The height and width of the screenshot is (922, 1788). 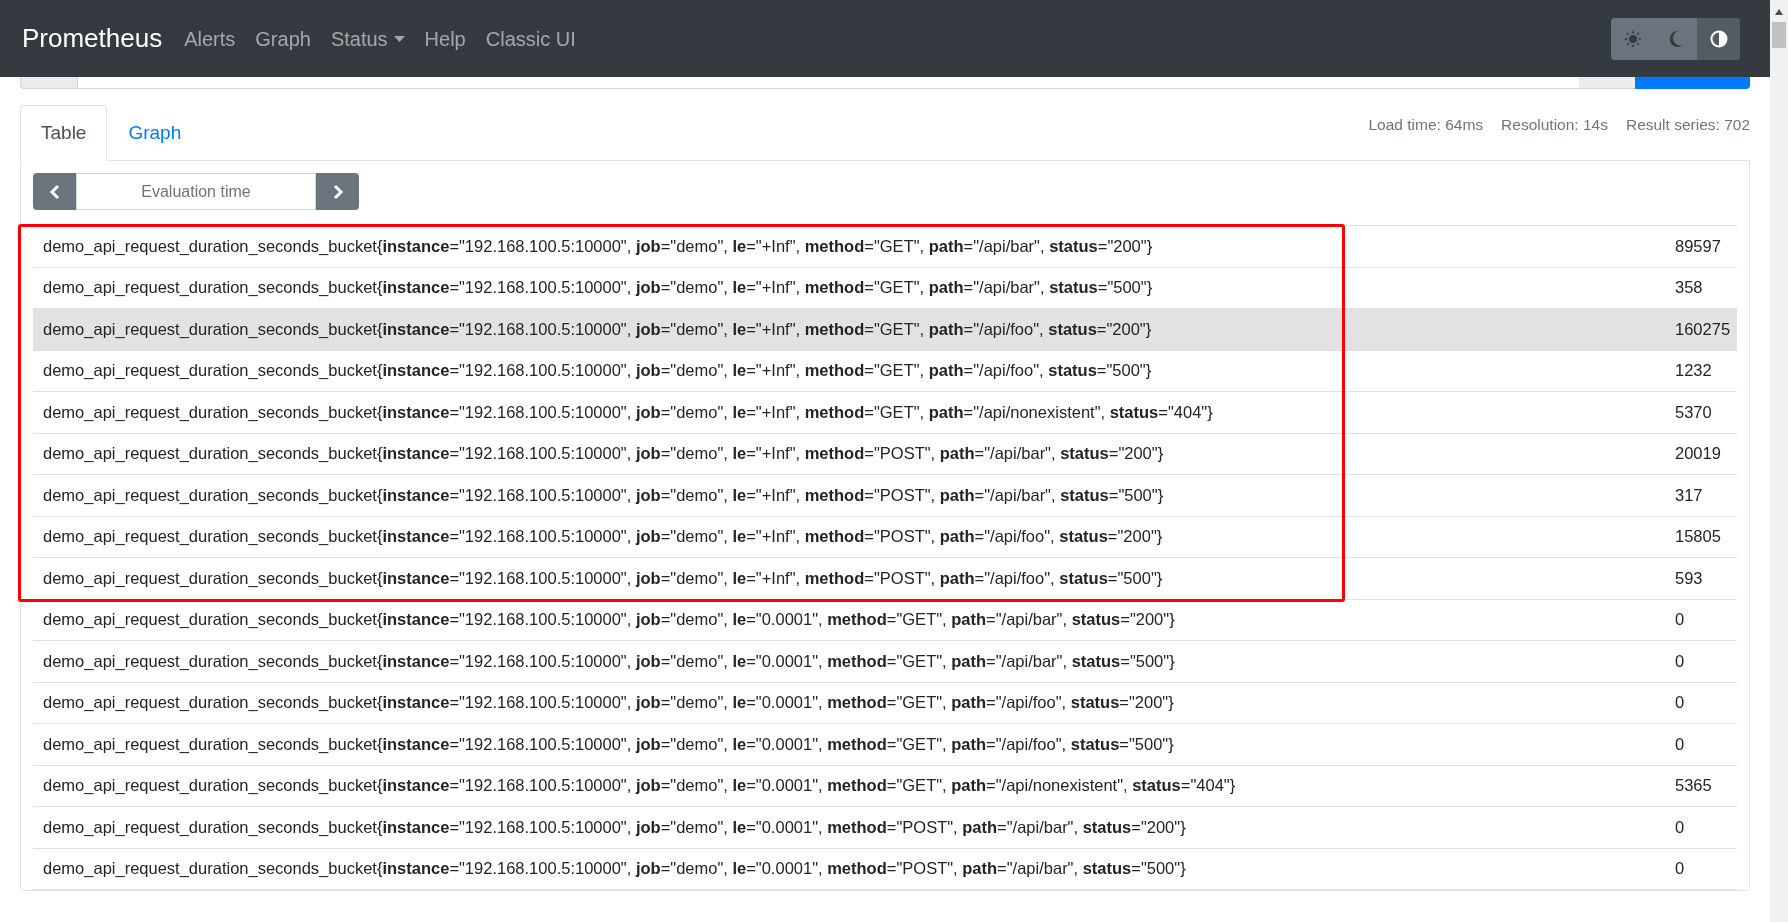 What do you see at coordinates (1675, 38) in the screenshot?
I see `moon-icon` at bounding box center [1675, 38].